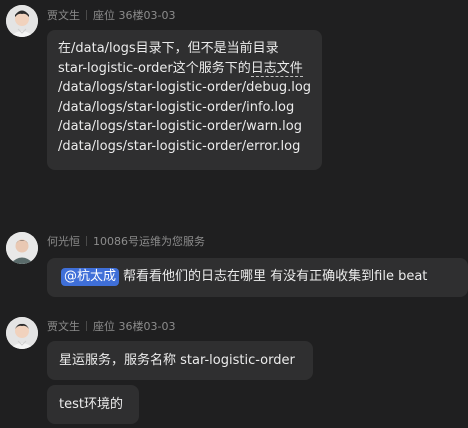  I want to click on message-bubble: @杭太成 帮看看他们的日志在哪里 有没有正确收集到file beat, so click(257, 277).